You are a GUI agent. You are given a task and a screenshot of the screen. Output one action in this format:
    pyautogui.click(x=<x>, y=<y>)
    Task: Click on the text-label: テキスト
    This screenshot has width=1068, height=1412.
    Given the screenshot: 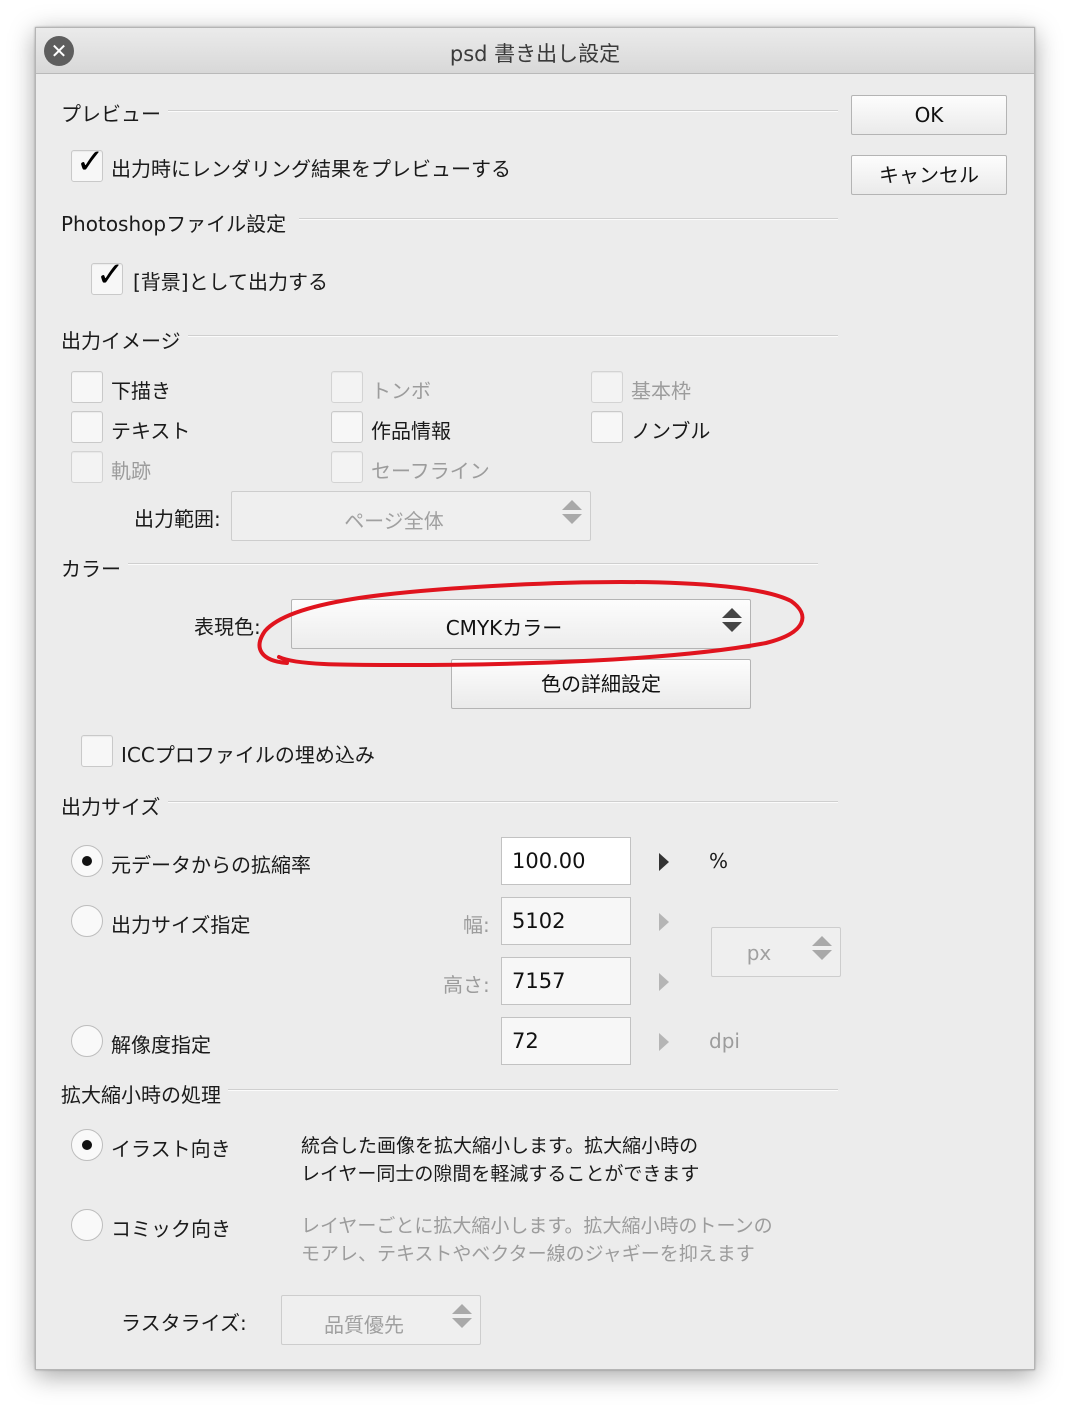 What is the action you would take?
    pyautogui.click(x=151, y=431)
    